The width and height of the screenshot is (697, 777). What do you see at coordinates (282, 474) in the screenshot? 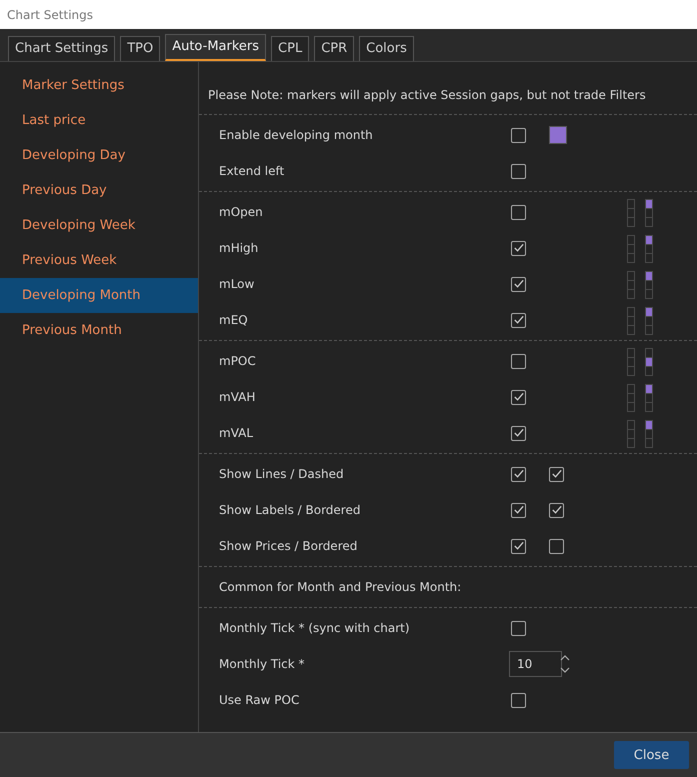
I see `setting-label: Show Lines / Dashed` at bounding box center [282, 474].